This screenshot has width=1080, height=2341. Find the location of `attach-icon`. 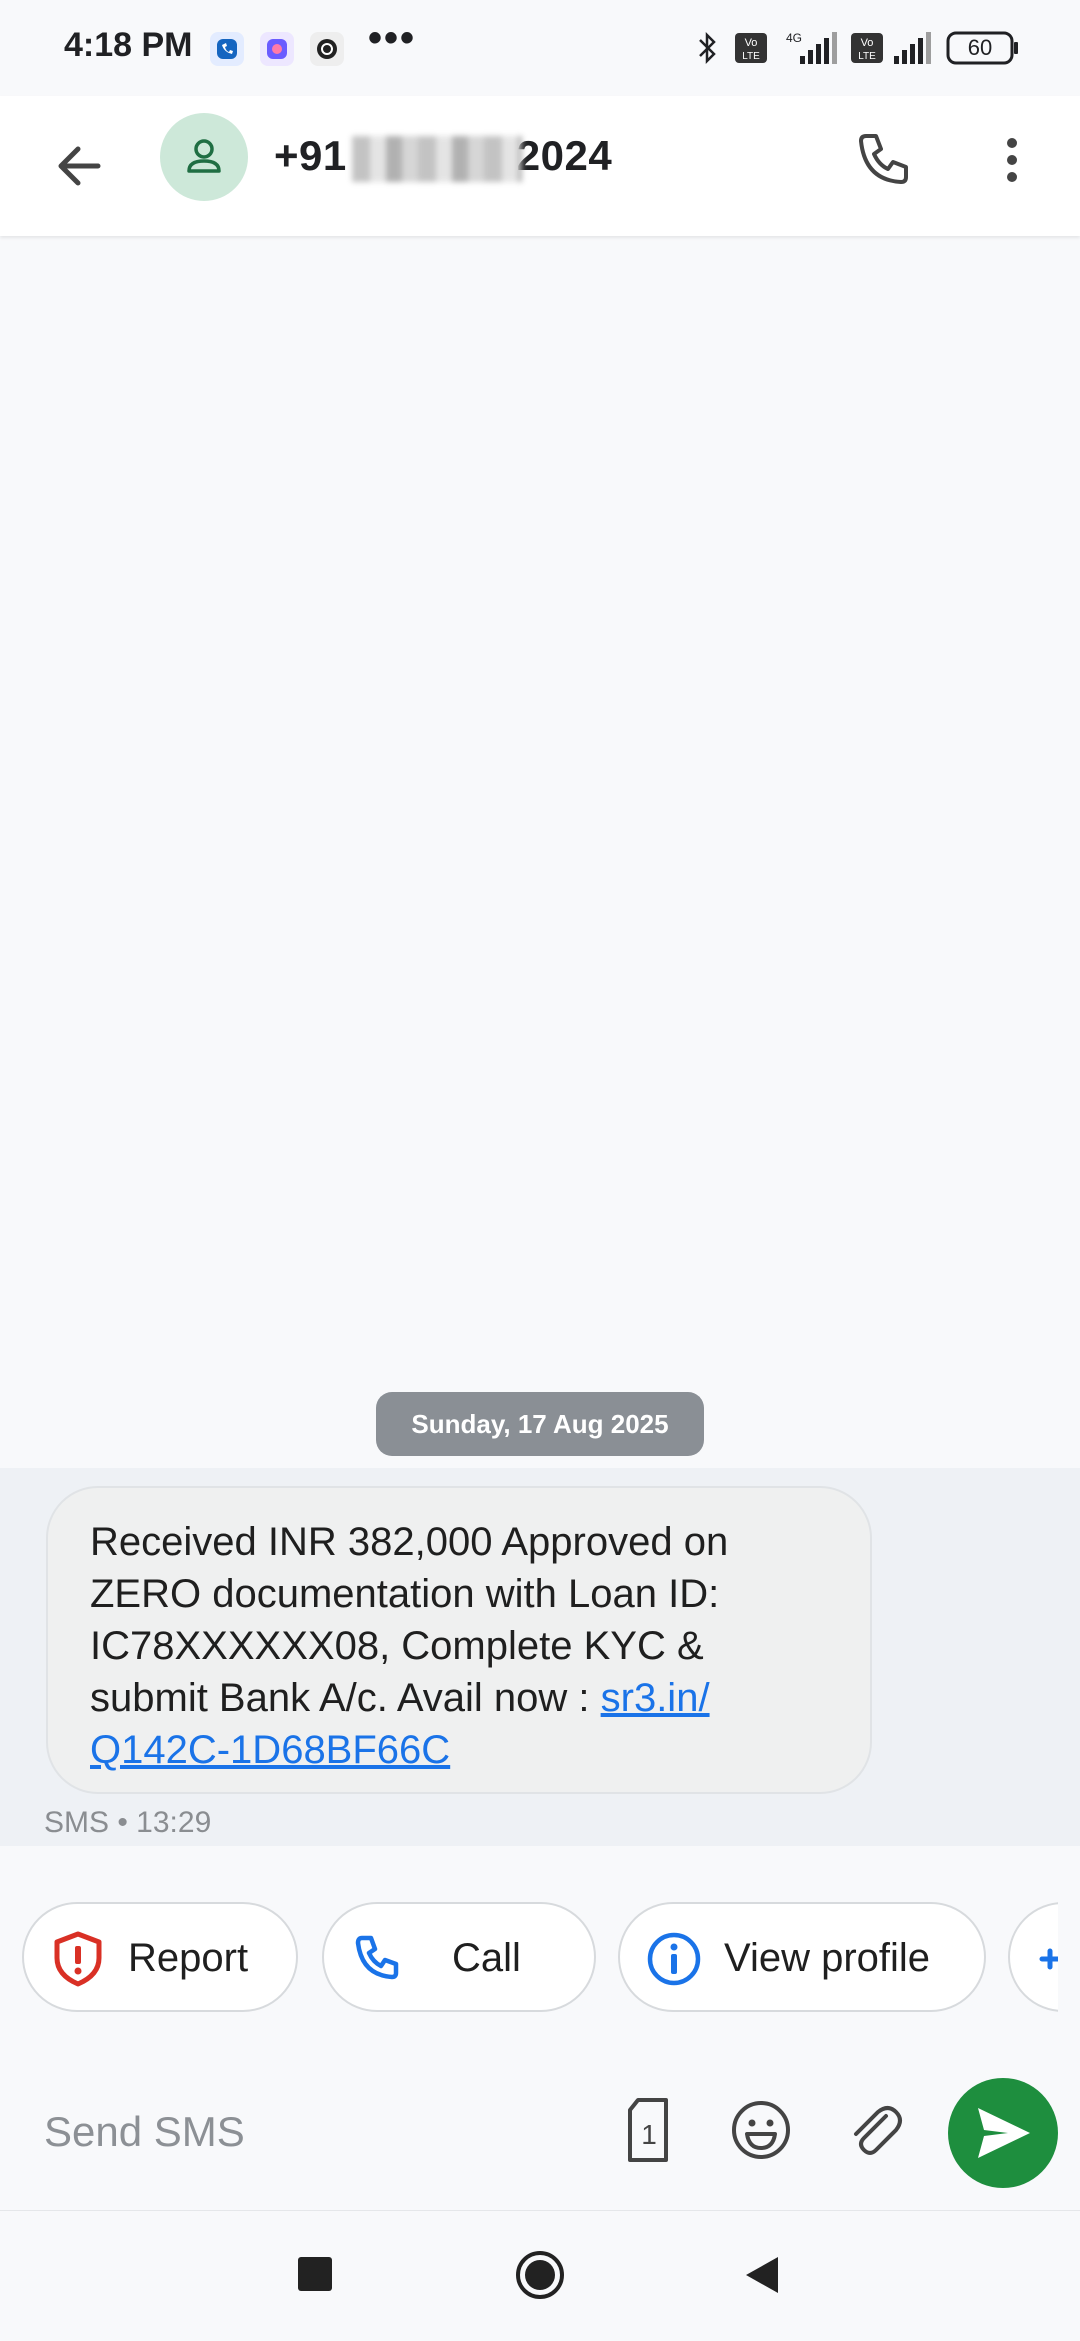

attach-icon is located at coordinates (878, 2130).